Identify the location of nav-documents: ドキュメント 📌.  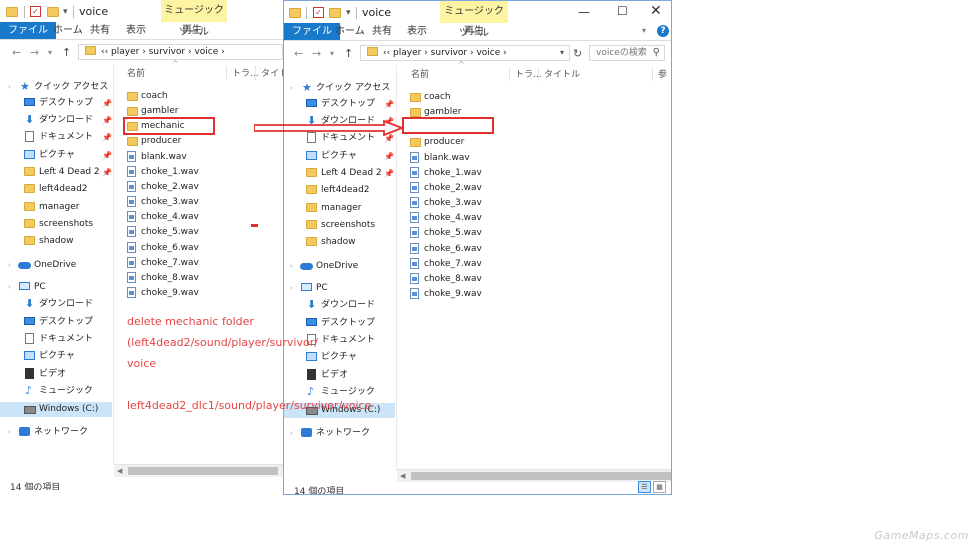
(68, 137).